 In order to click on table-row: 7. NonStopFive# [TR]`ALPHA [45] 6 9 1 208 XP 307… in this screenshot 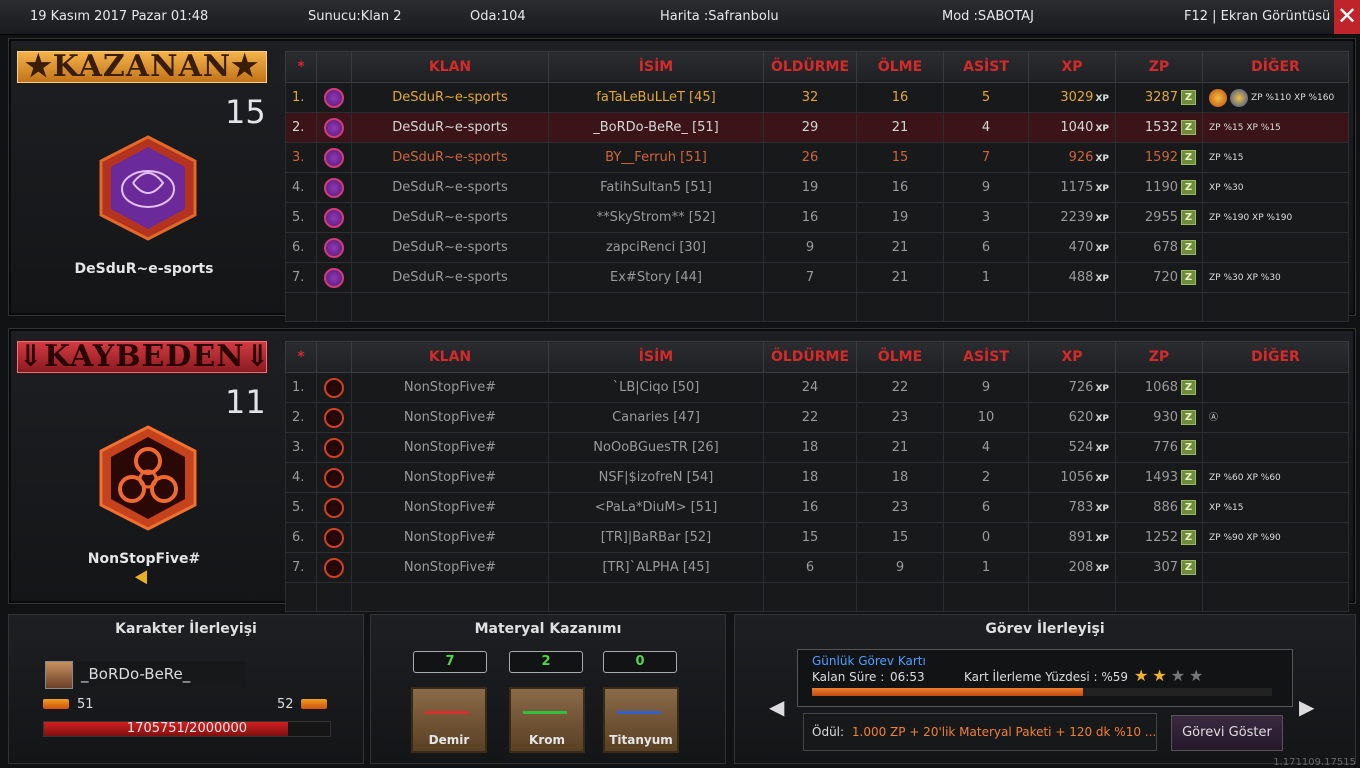, I will do `click(817, 567)`.